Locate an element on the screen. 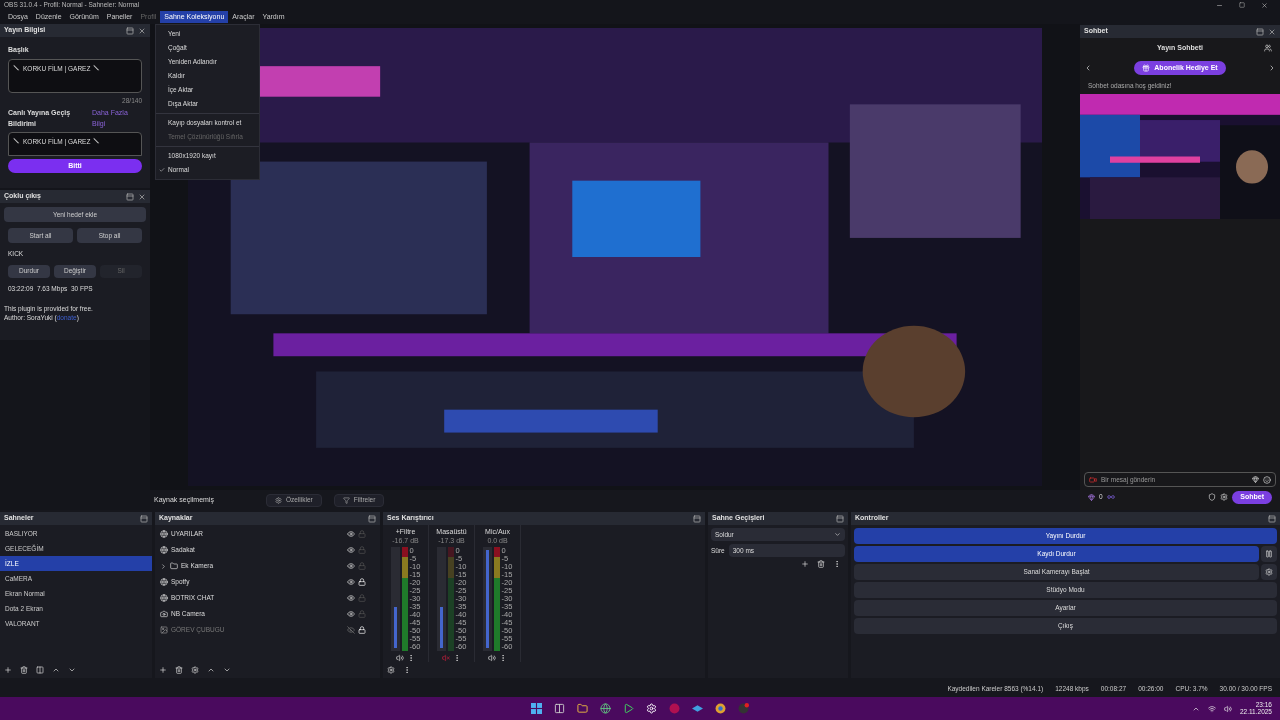 The image size is (1280, 720). settings-button is located at coordinates (1269, 572).